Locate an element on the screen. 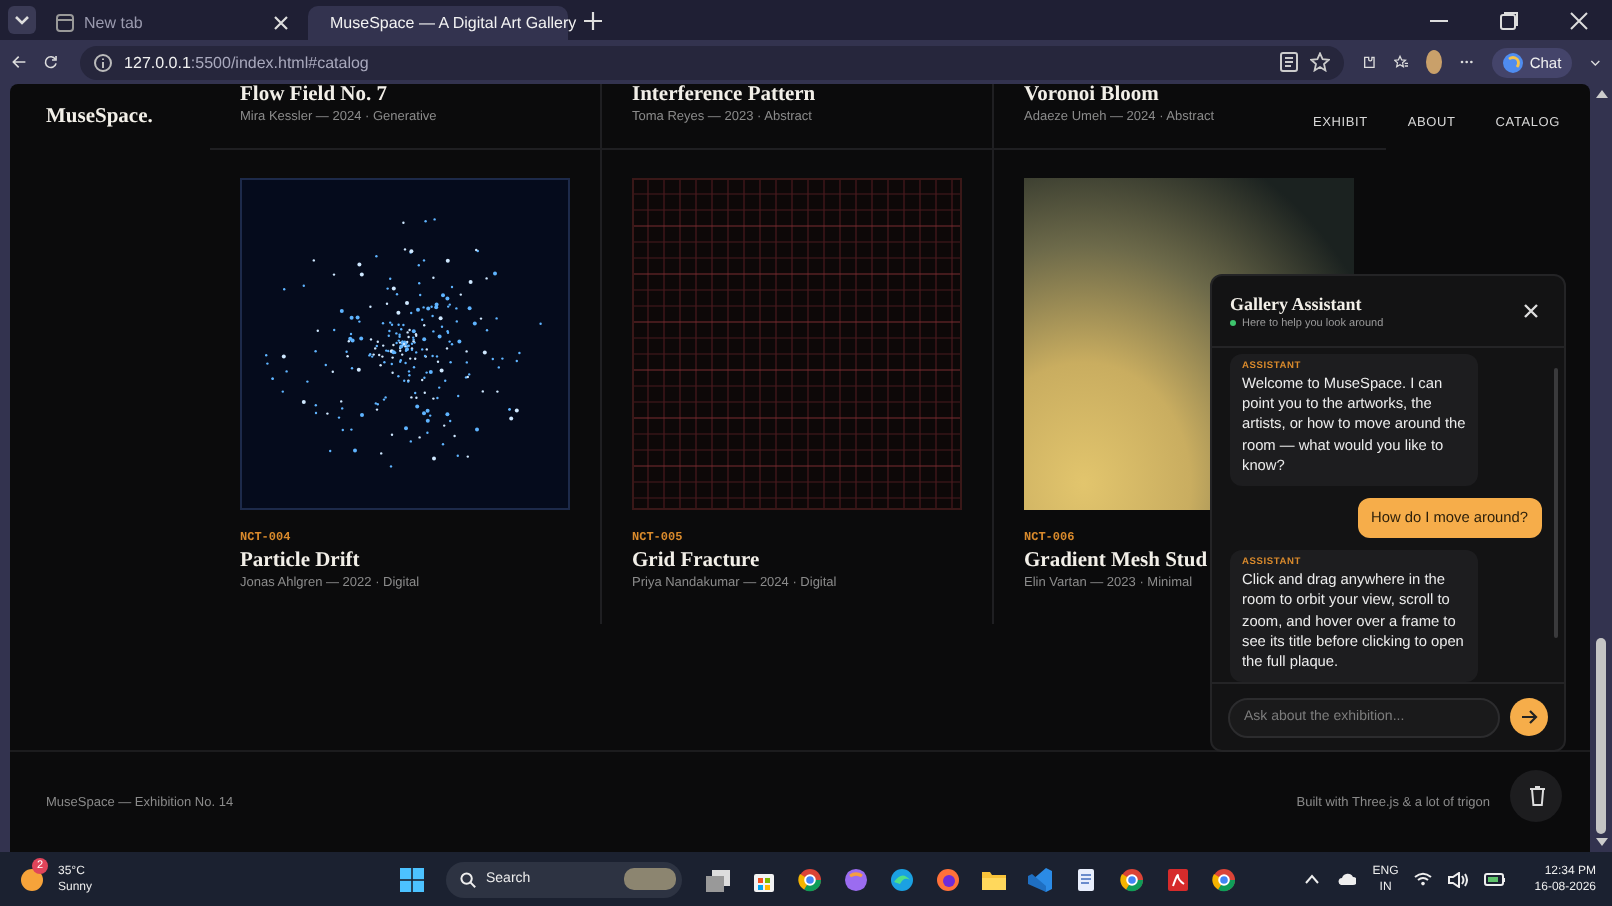 The width and height of the screenshot is (1612, 906). send-button is located at coordinates (1529, 717).